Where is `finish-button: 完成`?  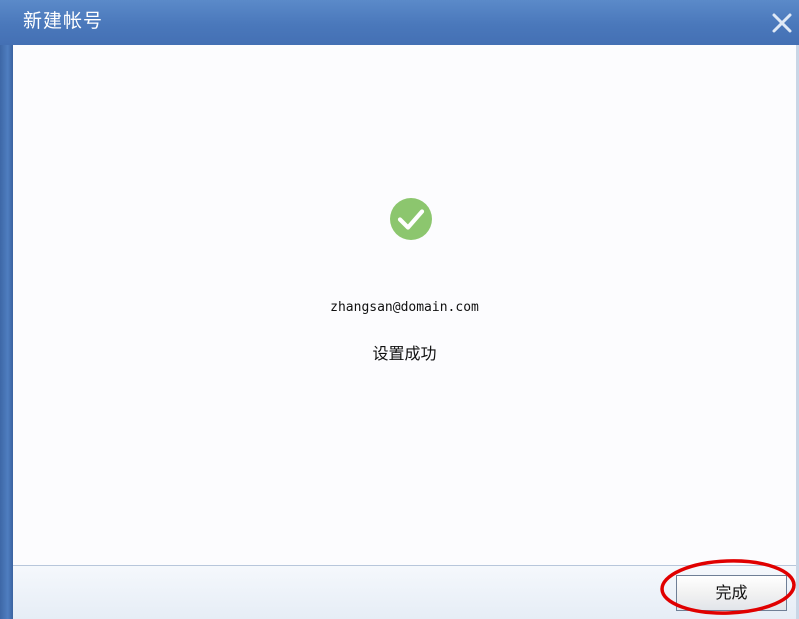 finish-button: 完成 is located at coordinates (731, 593).